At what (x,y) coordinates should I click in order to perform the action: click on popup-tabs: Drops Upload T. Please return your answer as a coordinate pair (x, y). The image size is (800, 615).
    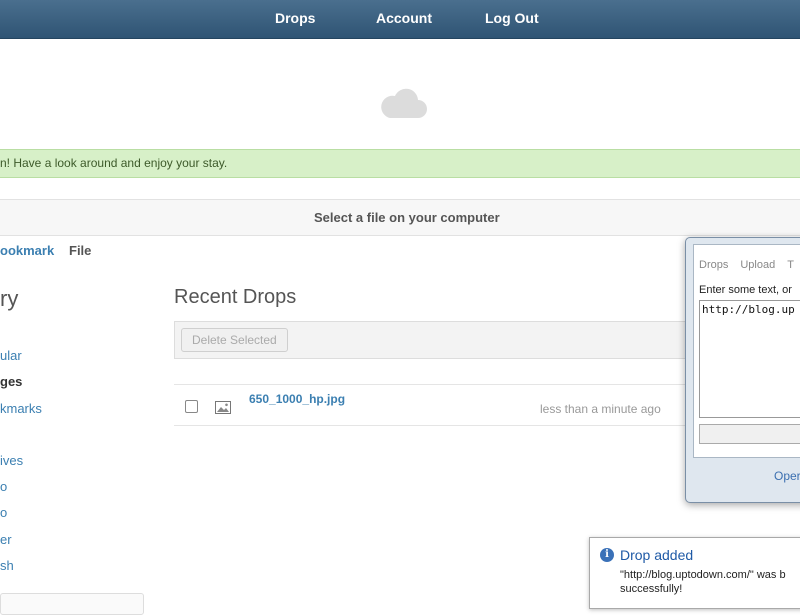
    Looking at the image, I should click on (749, 265).